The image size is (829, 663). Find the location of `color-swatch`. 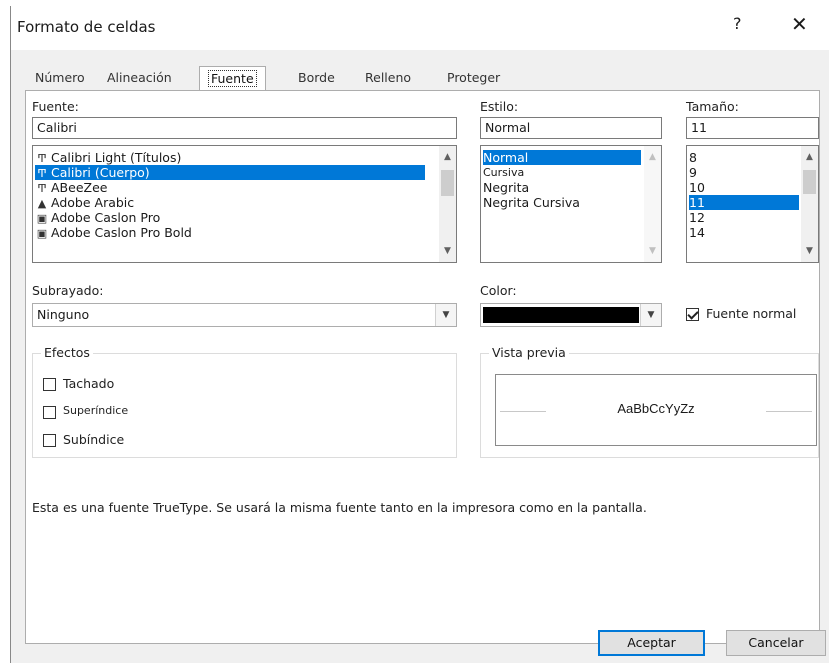

color-swatch is located at coordinates (561, 315).